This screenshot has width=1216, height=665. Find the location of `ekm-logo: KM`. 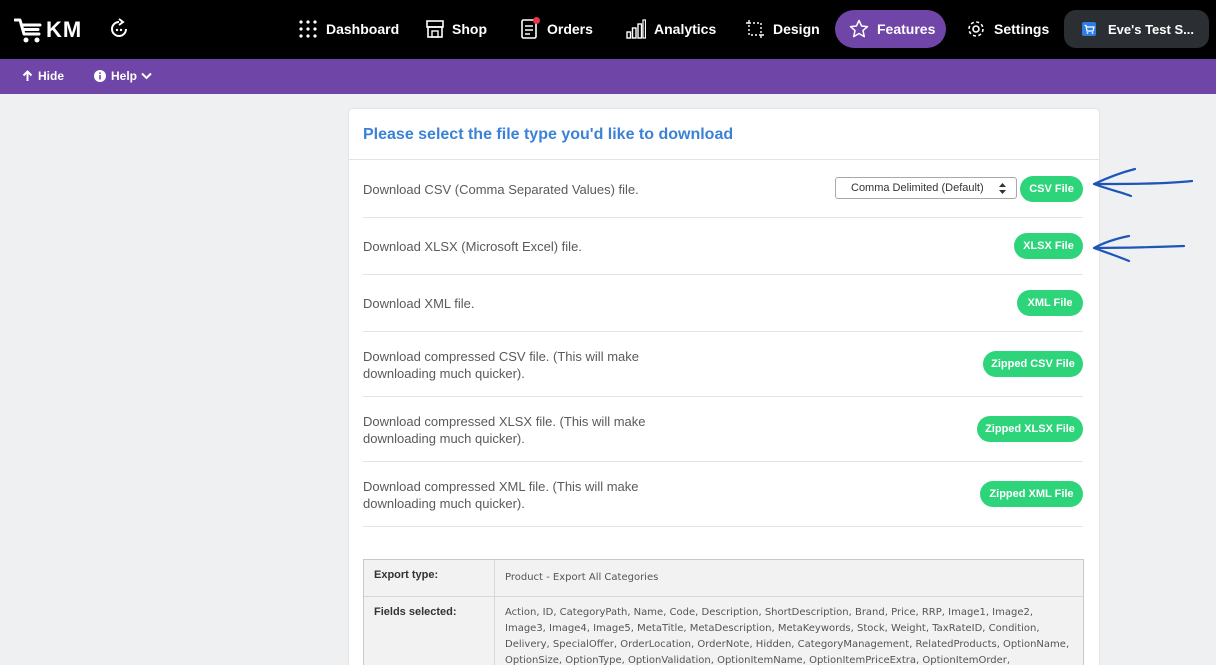

ekm-logo: KM is located at coordinates (48, 30).